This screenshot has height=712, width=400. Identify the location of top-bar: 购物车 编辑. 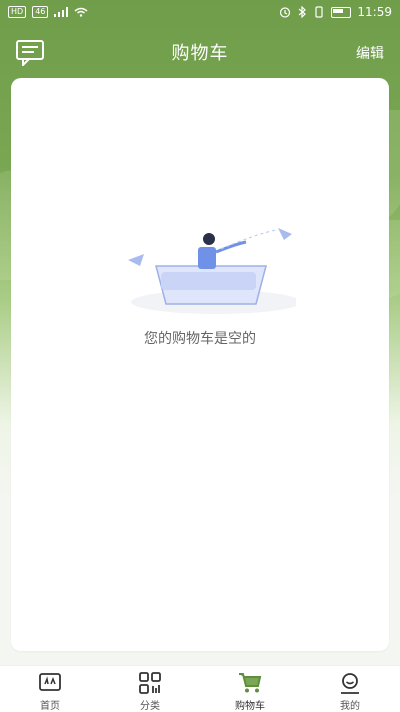
(200, 52).